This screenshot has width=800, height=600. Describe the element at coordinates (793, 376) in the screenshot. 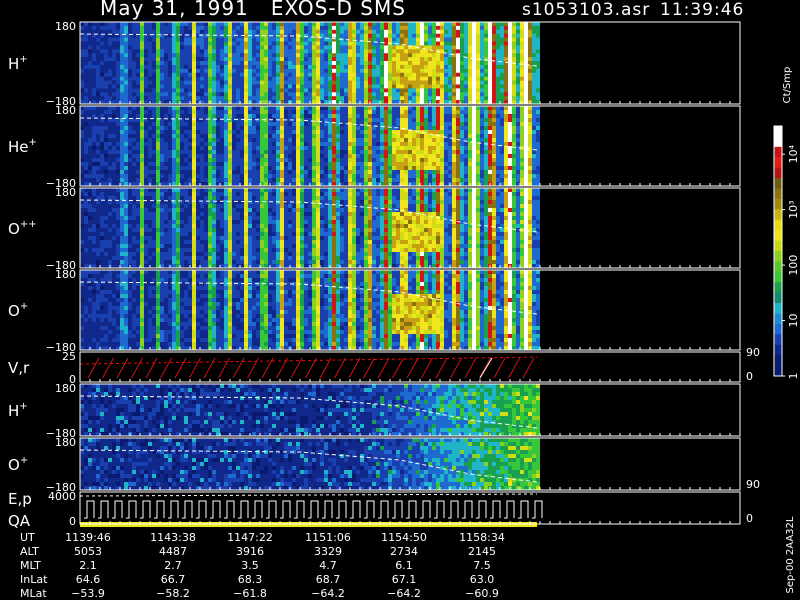

I see `colorbar-tick-label: 1` at that location.